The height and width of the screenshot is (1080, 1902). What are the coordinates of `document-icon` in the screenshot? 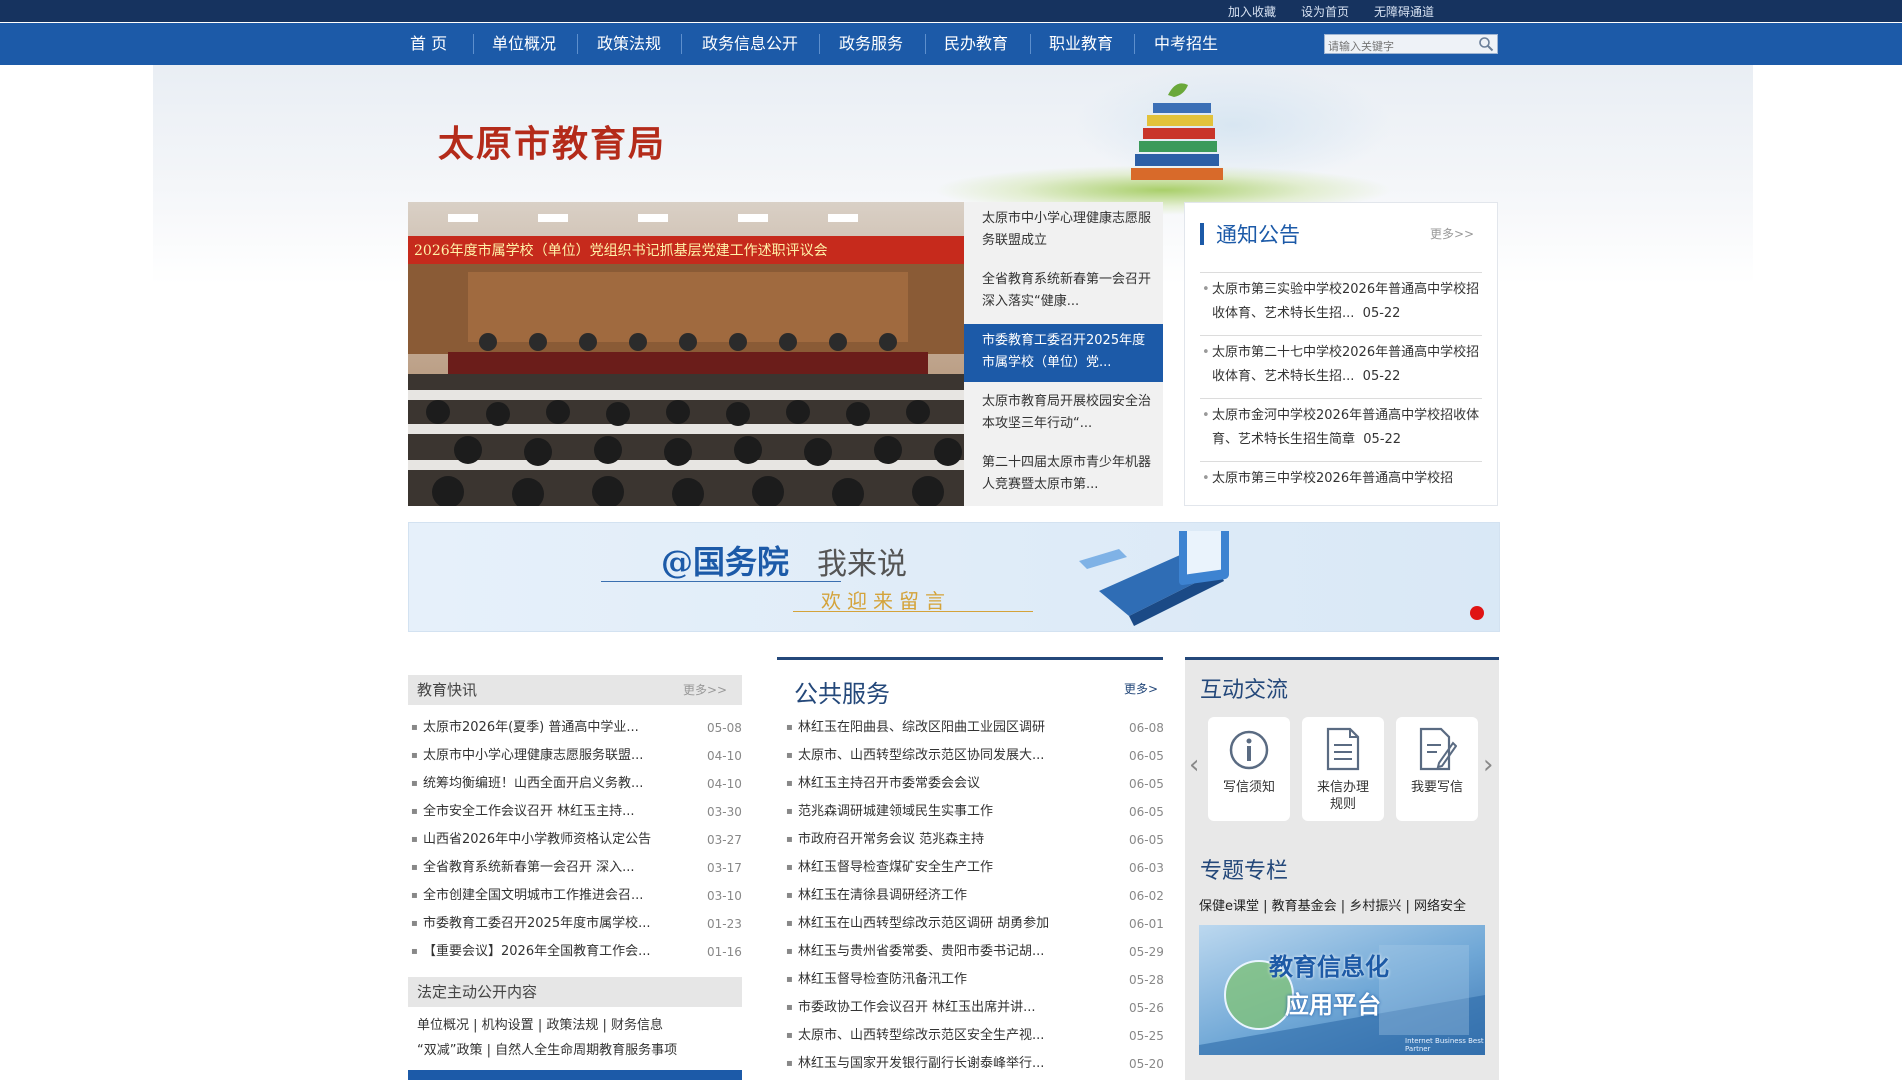 It's located at (1343, 749).